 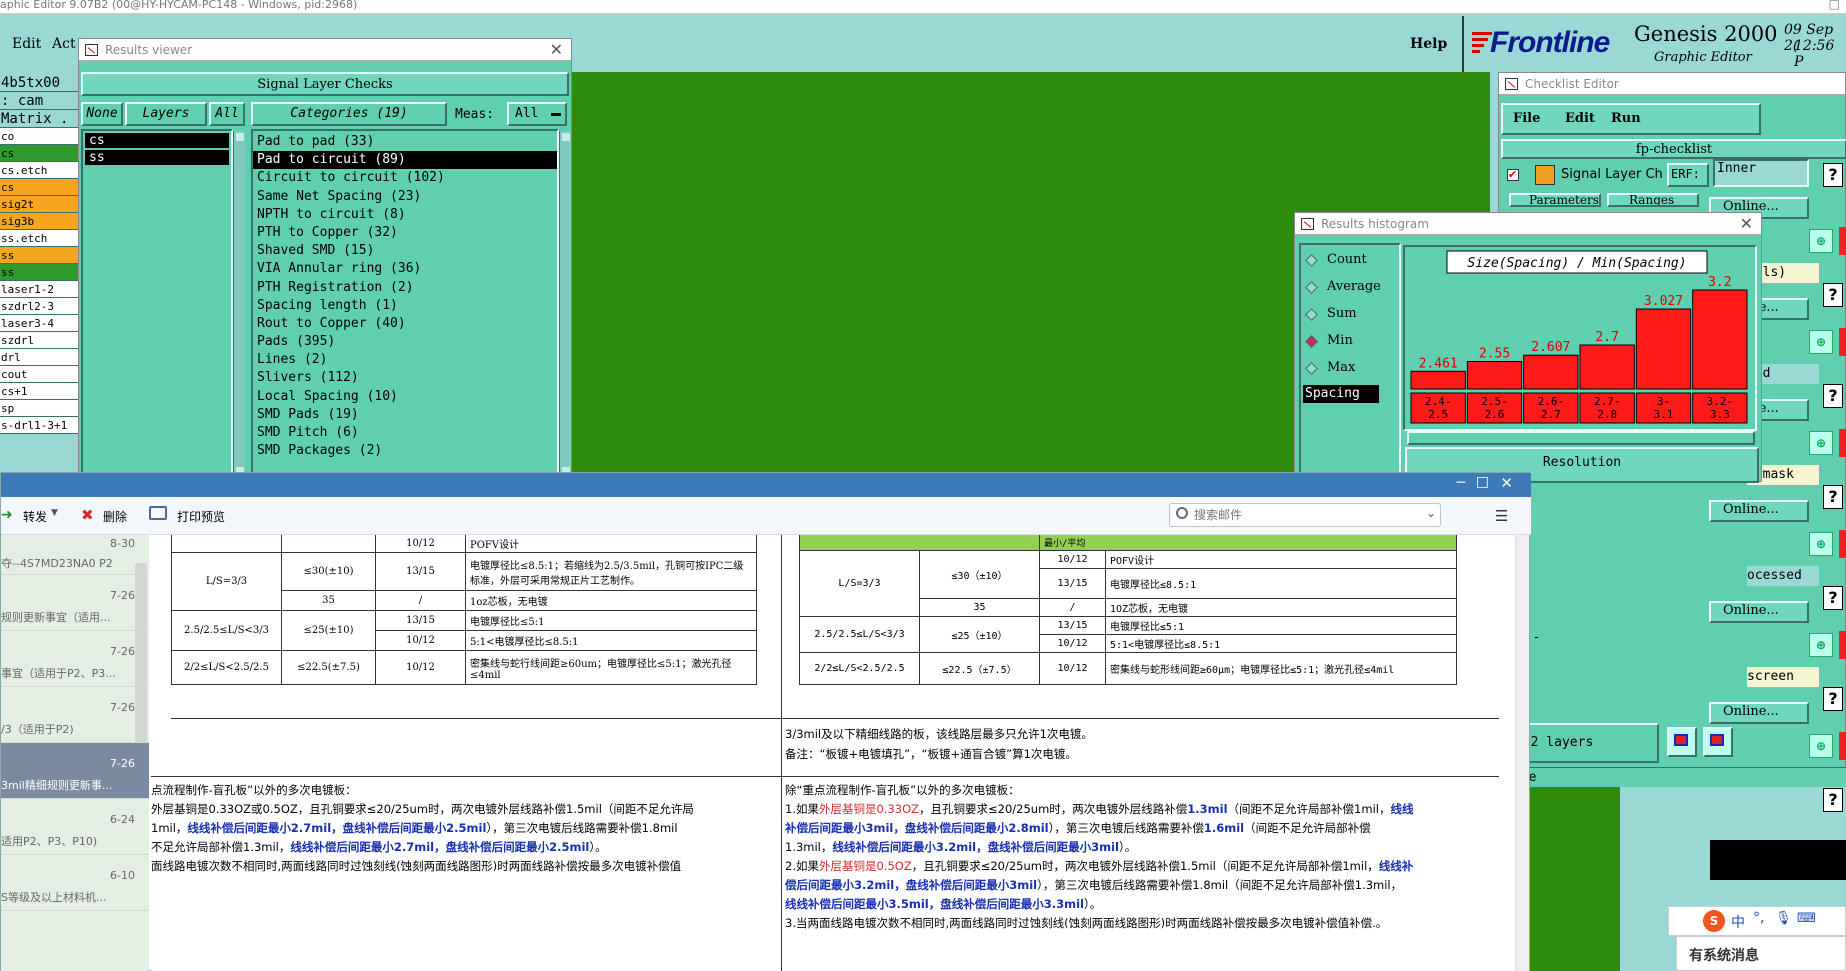 I want to click on chevron-down-icon: ▼, so click(x=54, y=513).